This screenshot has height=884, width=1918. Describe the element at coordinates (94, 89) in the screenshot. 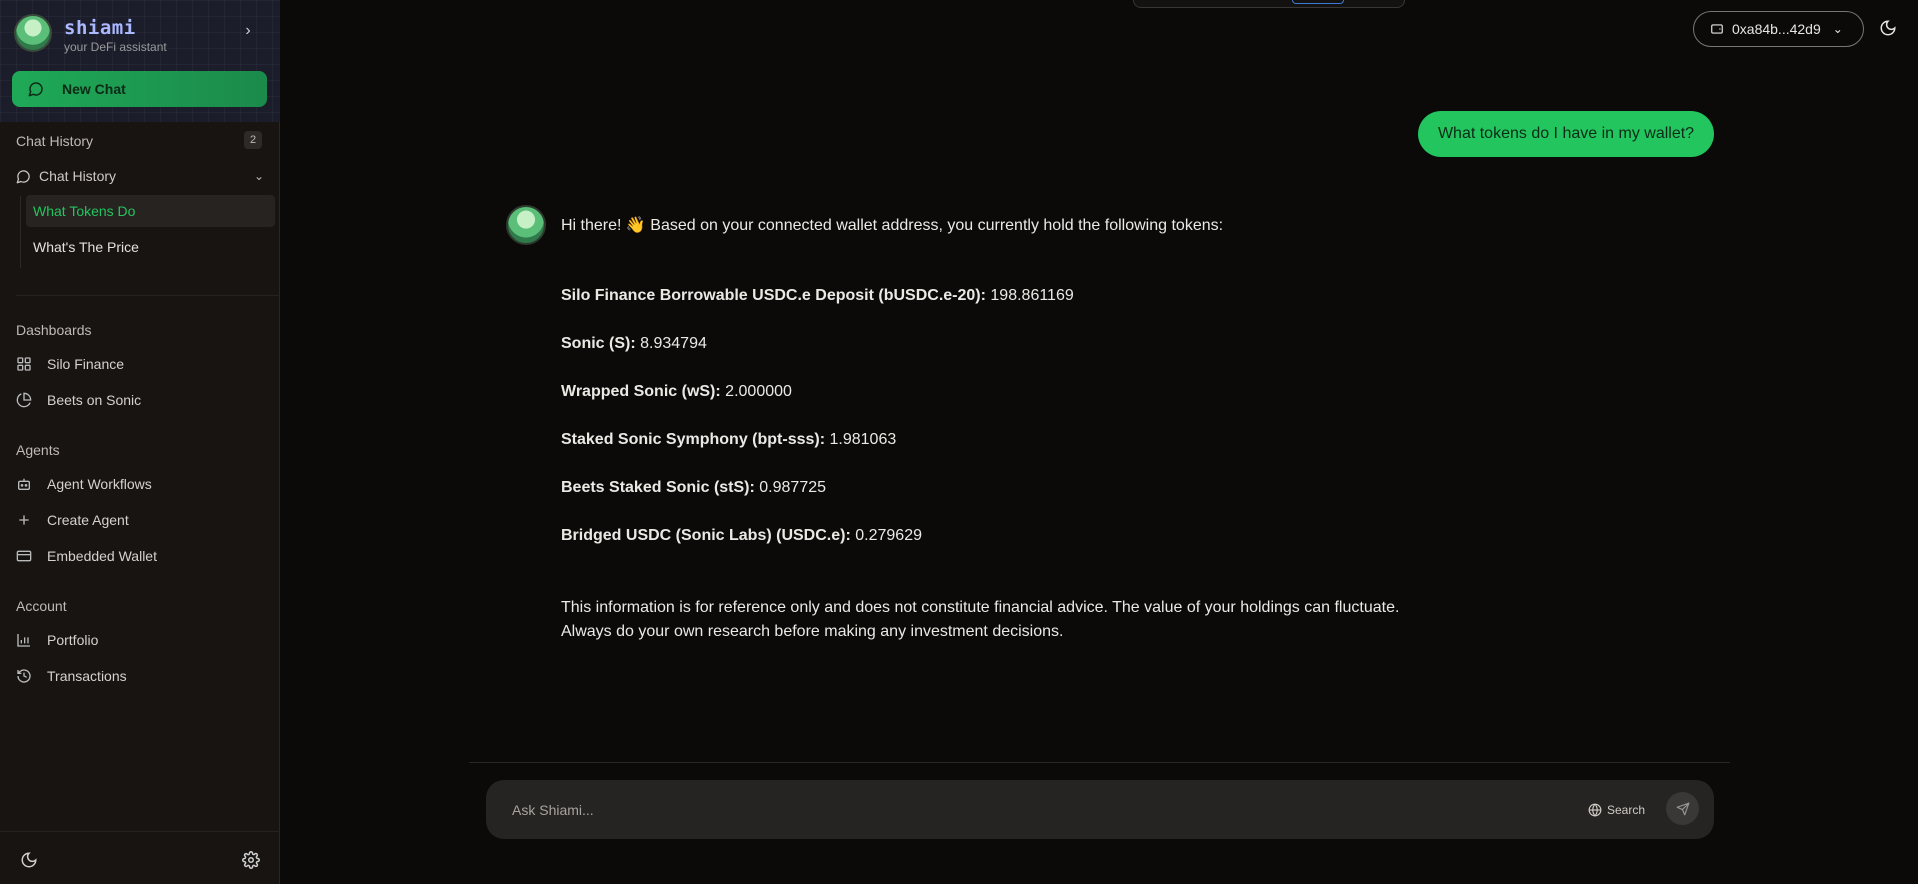

I see `new-chat-label: New Chat` at that location.